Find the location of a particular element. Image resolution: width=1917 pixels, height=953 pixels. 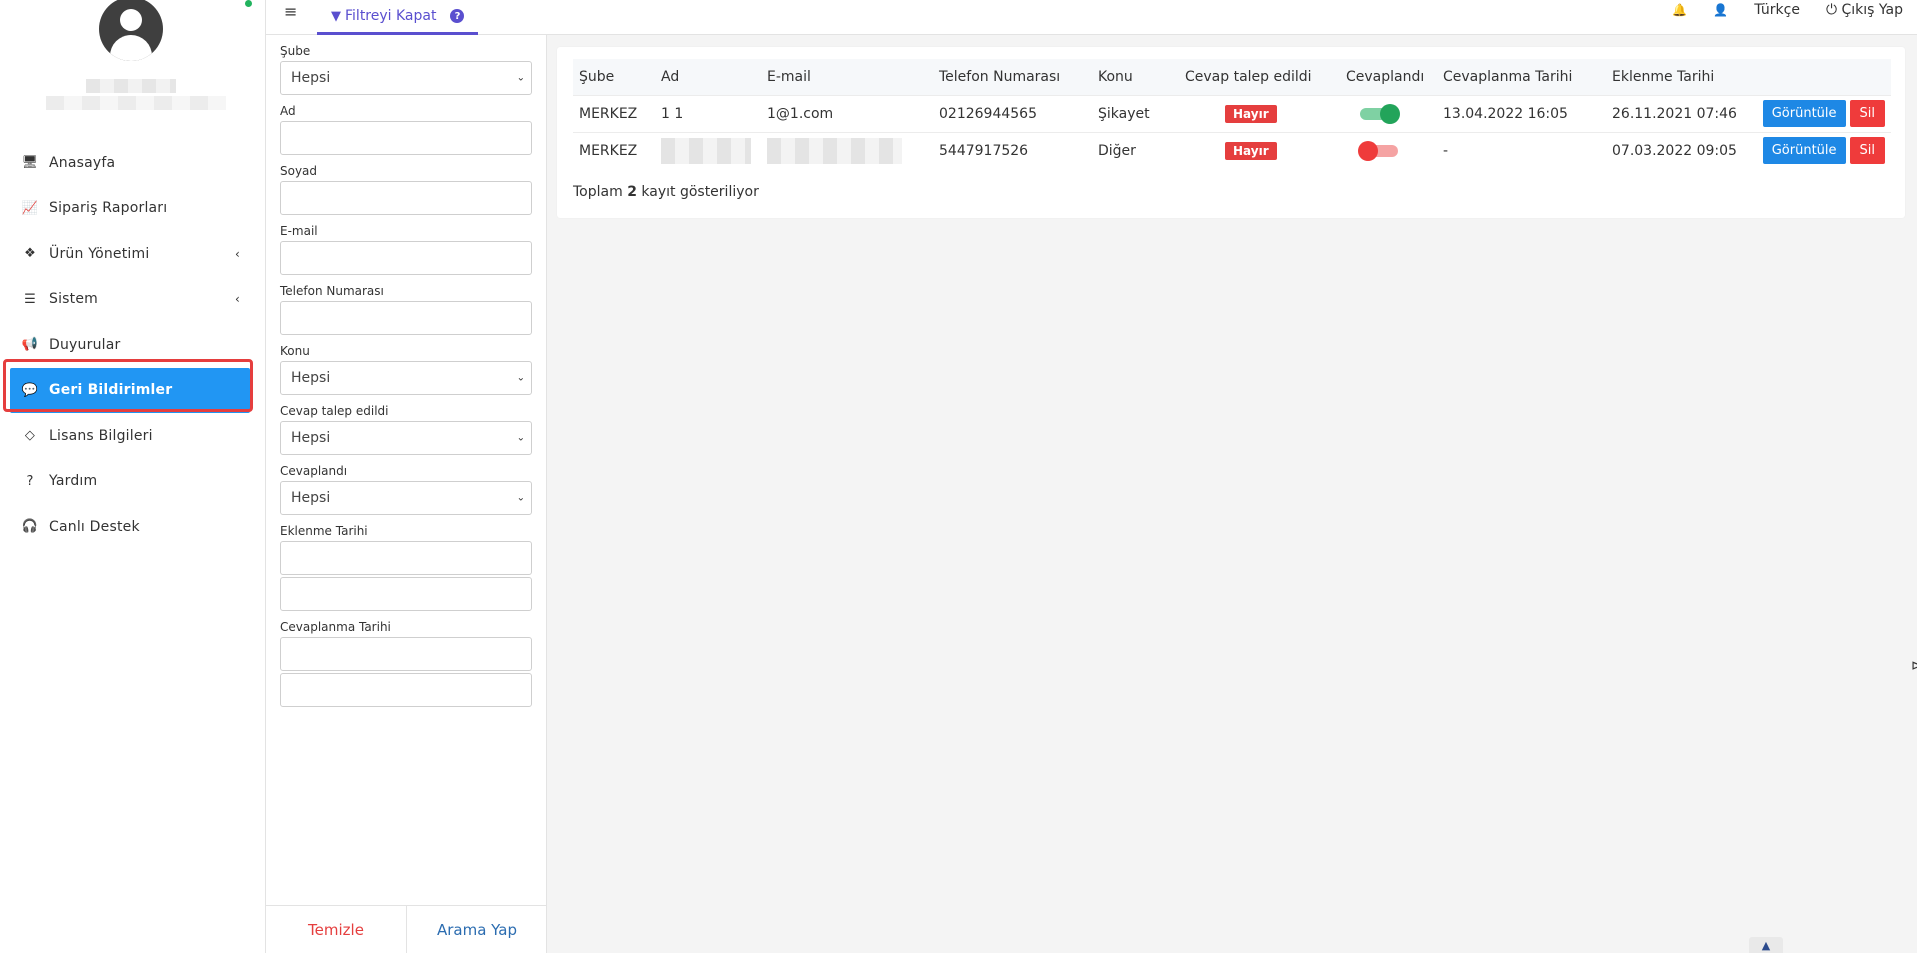

filter-toggle-label: Filtreyi Kapat is located at coordinates (391, 16).